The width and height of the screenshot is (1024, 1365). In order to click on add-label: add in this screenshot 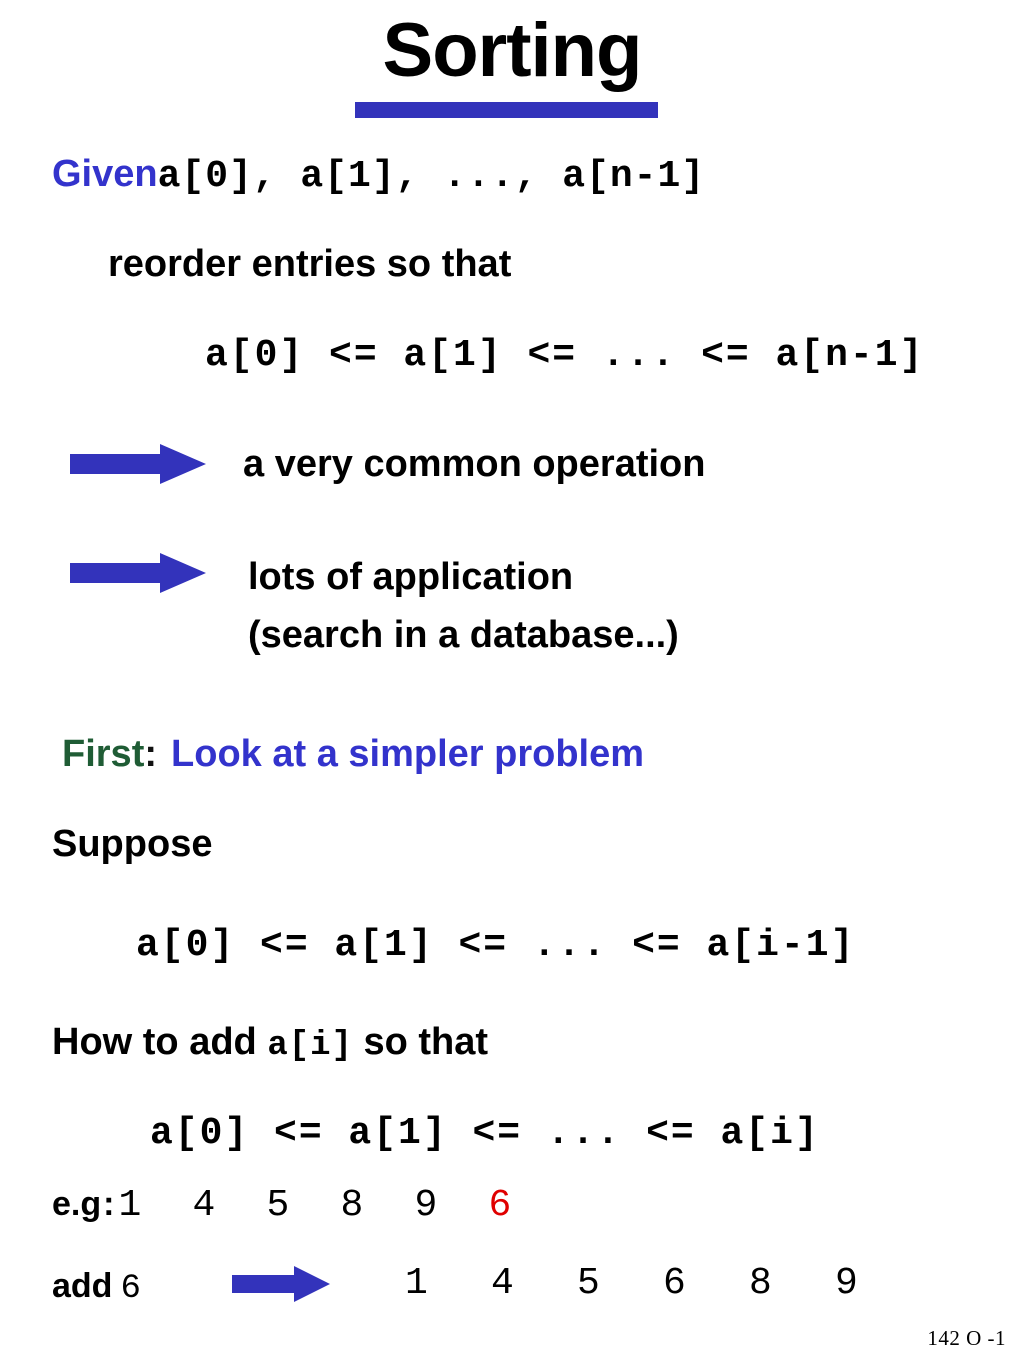, I will do `click(82, 1286)`.